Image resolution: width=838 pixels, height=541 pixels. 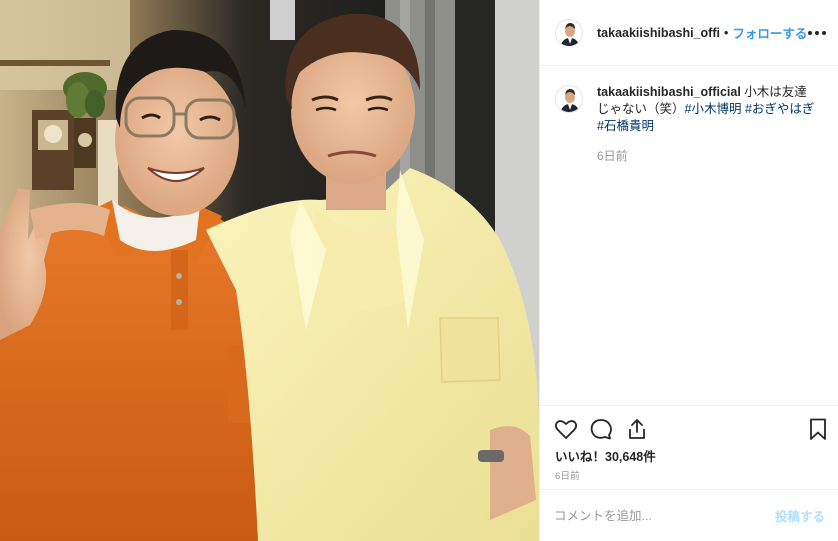 I want to click on hashtag-link: #おぎやはぎ, so click(x=779, y=109).